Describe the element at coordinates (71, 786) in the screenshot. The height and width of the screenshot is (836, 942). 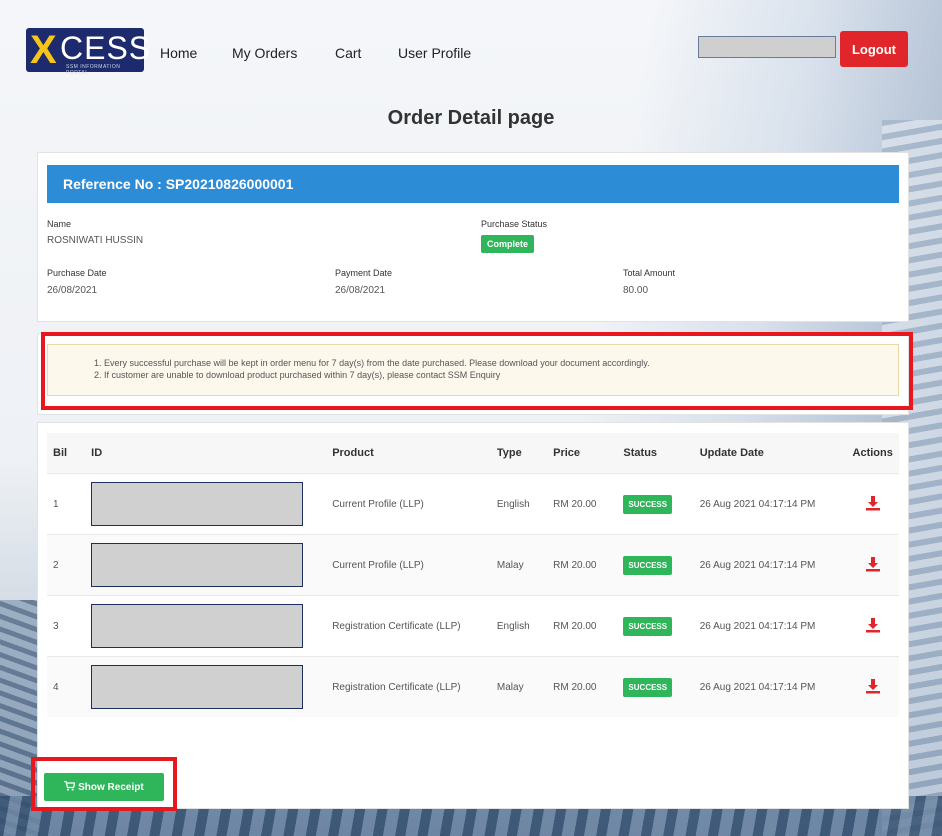
I see `cart-icon` at that location.